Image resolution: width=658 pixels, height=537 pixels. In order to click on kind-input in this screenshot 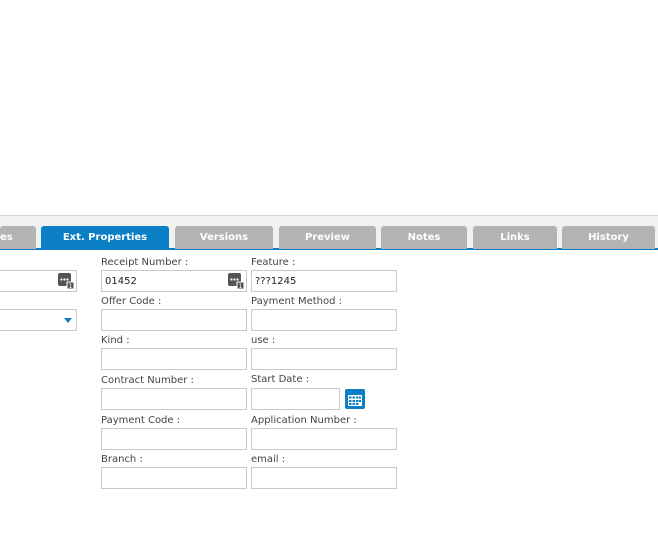, I will do `click(174, 359)`.